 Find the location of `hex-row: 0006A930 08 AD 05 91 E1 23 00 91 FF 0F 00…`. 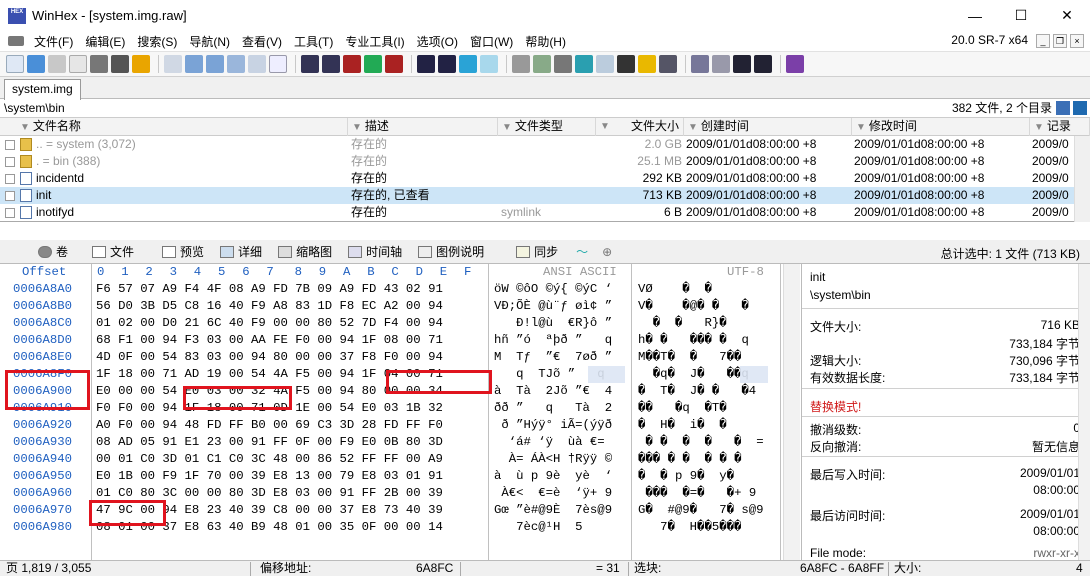

hex-row: 0006A930 08 AD 05 91 E1 23 00 91 FF 0F 00… is located at coordinates (395, 442).